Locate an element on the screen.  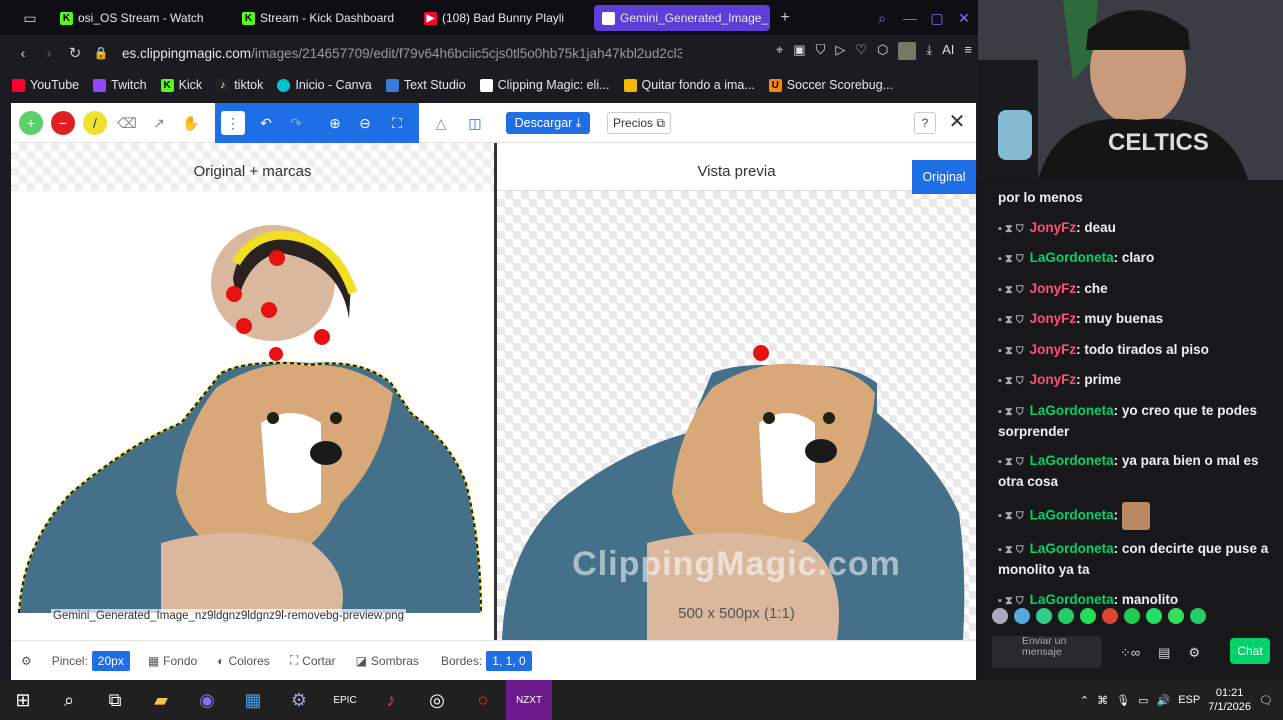
chat-send-button: Chat is located at coordinates (1250, 651).